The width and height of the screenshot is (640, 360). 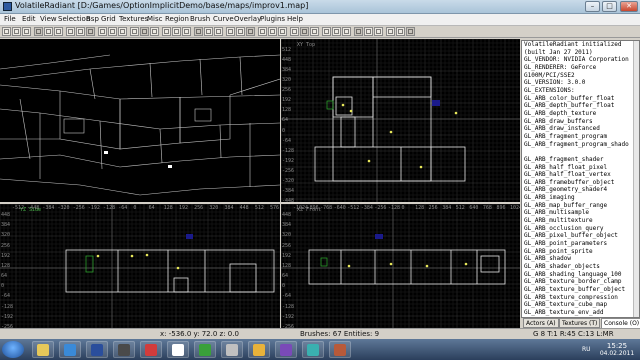 What do you see at coordinates (38, 31) in the screenshot?
I see `flip-x-icon` at bounding box center [38, 31].